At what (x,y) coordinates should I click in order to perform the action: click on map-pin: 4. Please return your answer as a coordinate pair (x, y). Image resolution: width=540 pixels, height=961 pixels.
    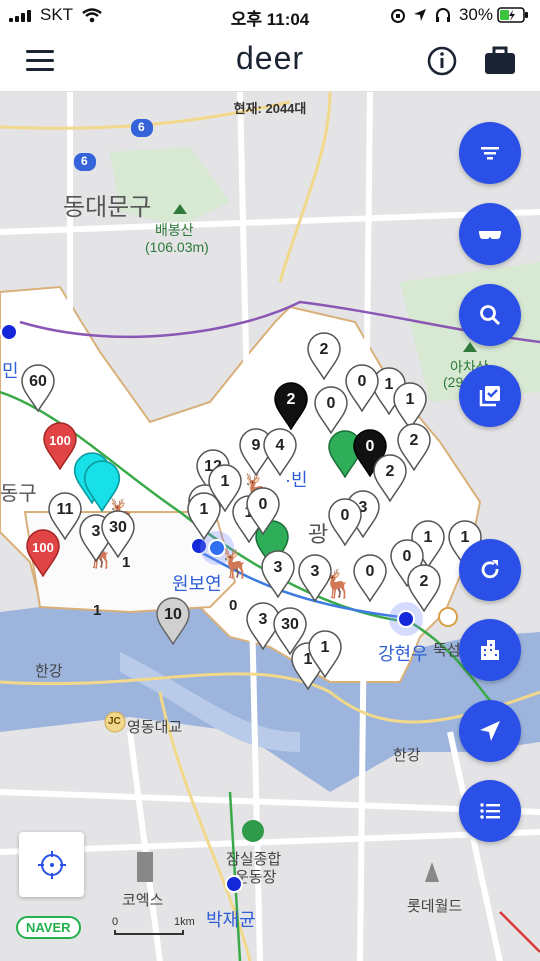
    Looking at the image, I should click on (280, 452).